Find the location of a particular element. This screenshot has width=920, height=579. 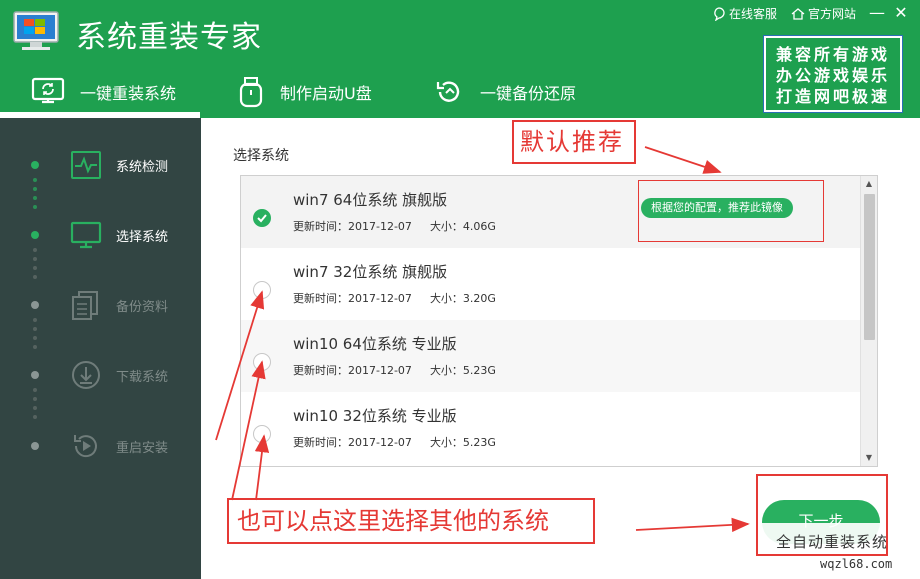

pulse-monitor-icon is located at coordinates (86, 165).